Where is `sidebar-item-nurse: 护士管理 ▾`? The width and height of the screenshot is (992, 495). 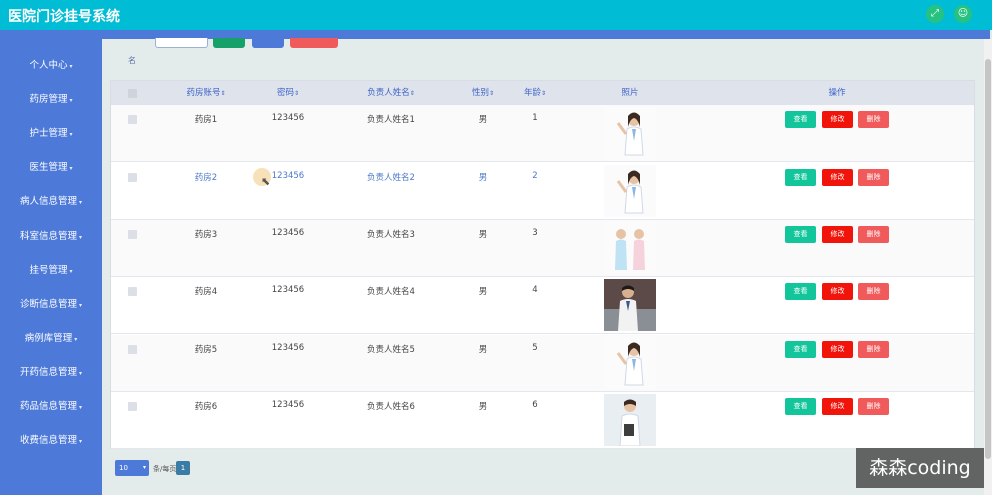
sidebar-item-nurse: 护士管理 ▾ is located at coordinates (51, 134).